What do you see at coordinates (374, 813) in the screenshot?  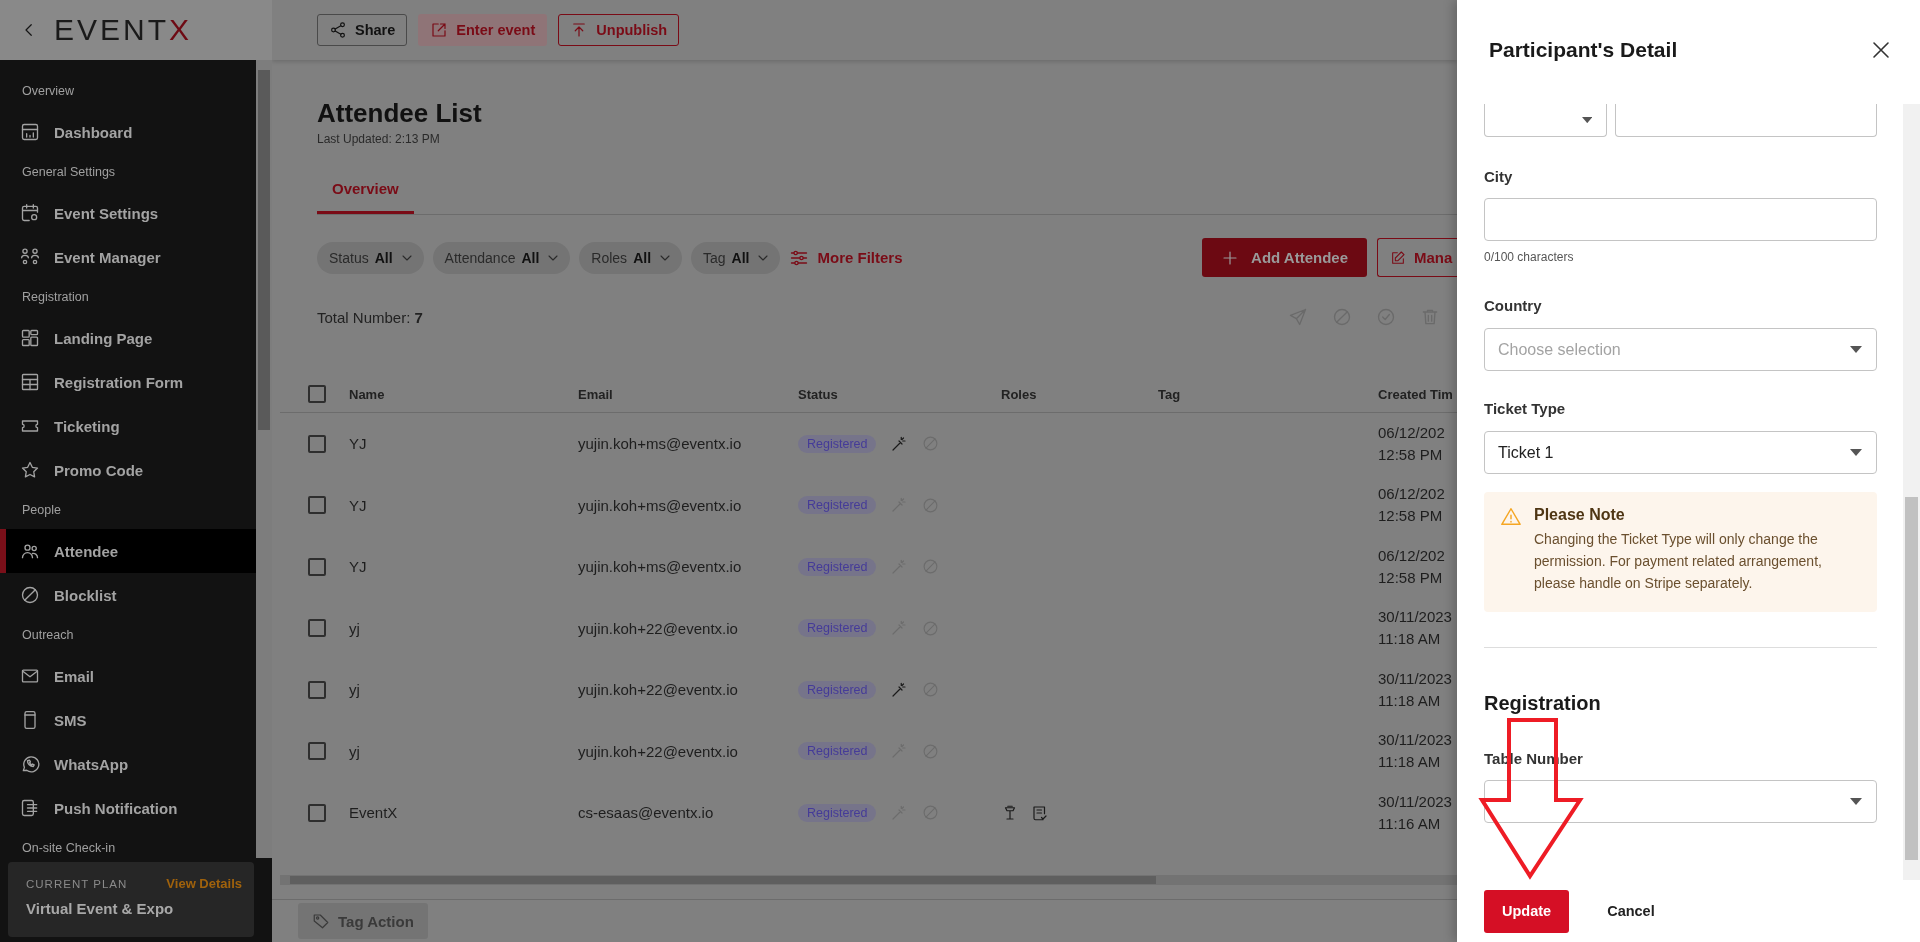 I see `name-cell-text: EventX` at bounding box center [374, 813].